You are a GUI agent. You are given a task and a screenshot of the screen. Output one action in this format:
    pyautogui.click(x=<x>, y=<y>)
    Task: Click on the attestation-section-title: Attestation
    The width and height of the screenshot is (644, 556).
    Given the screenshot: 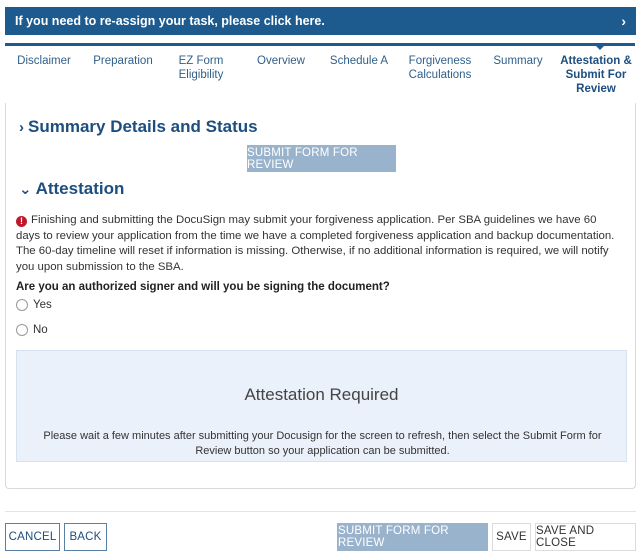 What is the action you would take?
    pyautogui.click(x=80, y=188)
    